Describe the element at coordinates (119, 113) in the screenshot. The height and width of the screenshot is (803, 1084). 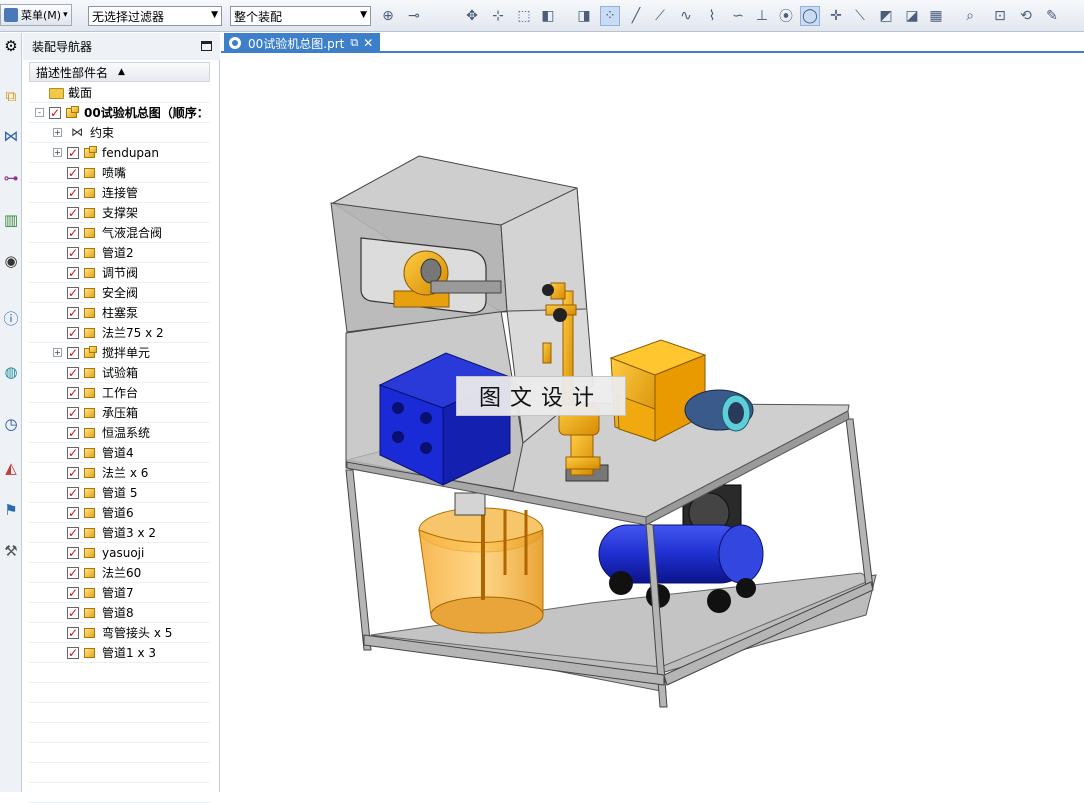
I see `tree-row: - ✓ 00试验机总图（顺序：` at that location.